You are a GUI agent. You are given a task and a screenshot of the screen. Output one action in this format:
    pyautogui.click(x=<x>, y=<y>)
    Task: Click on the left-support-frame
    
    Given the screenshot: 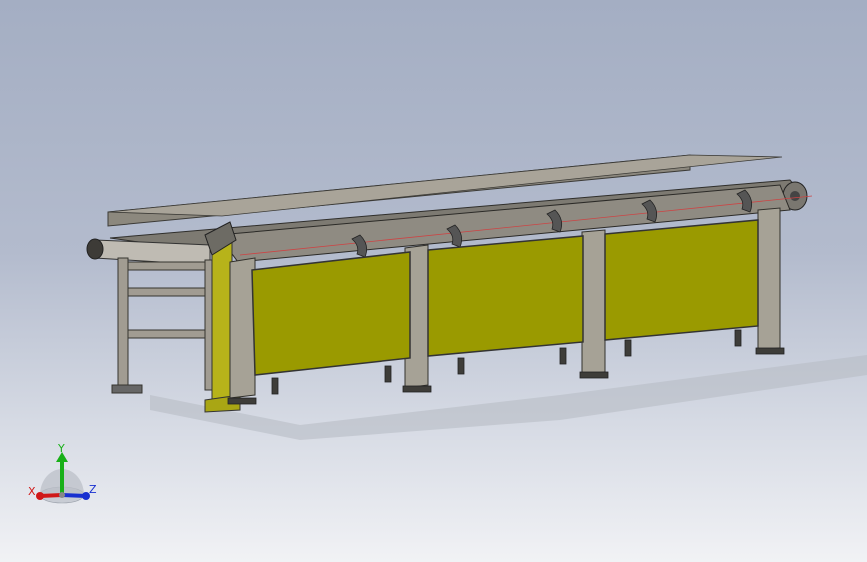 What is the action you would take?
    pyautogui.click(x=165, y=325)
    